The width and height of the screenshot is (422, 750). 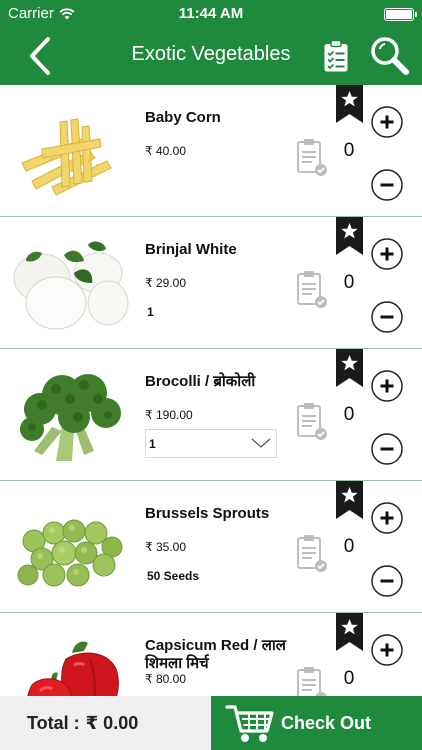 I want to click on product-unit: 1, so click(x=150, y=312).